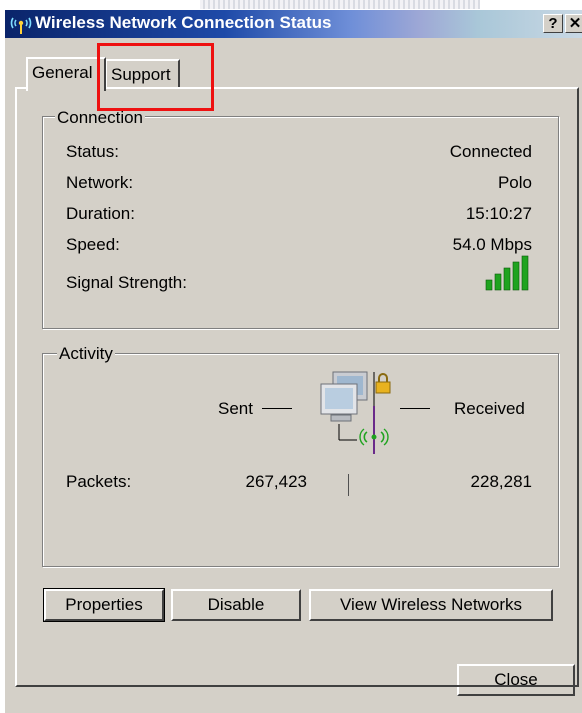 This screenshot has height=713, width=582. I want to click on support-tab-highlight-box, so click(155, 77).